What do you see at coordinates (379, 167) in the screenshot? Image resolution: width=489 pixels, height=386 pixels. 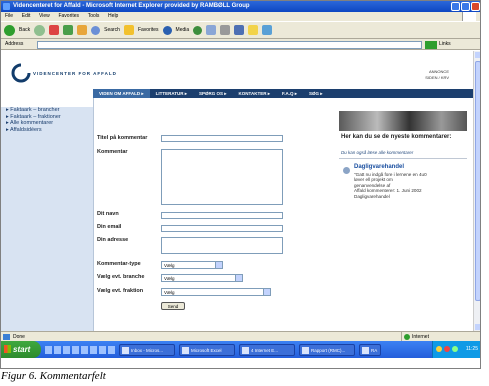 I see `comment-item-title: Dagligvarehandel` at bounding box center [379, 167].